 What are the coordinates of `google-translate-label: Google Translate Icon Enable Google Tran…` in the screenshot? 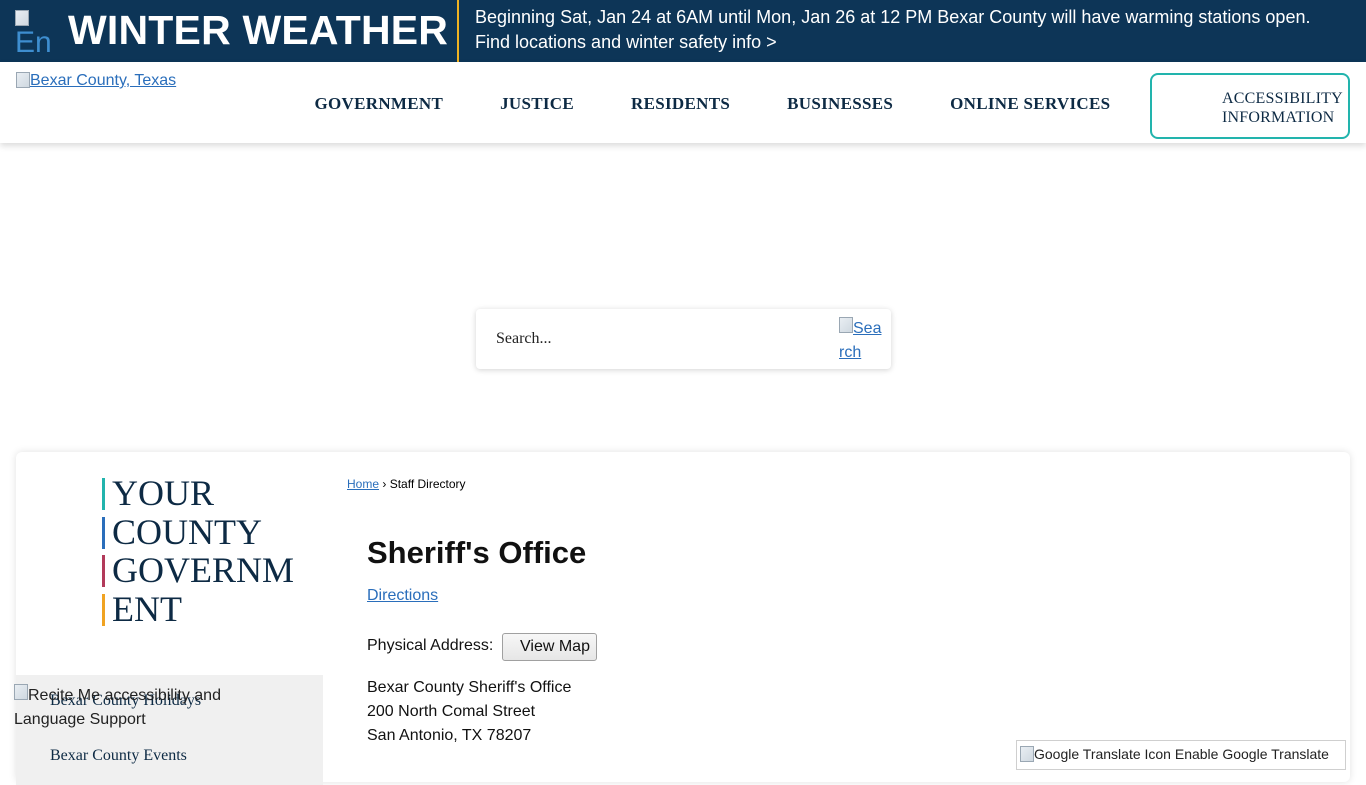 It's located at (1181, 754).